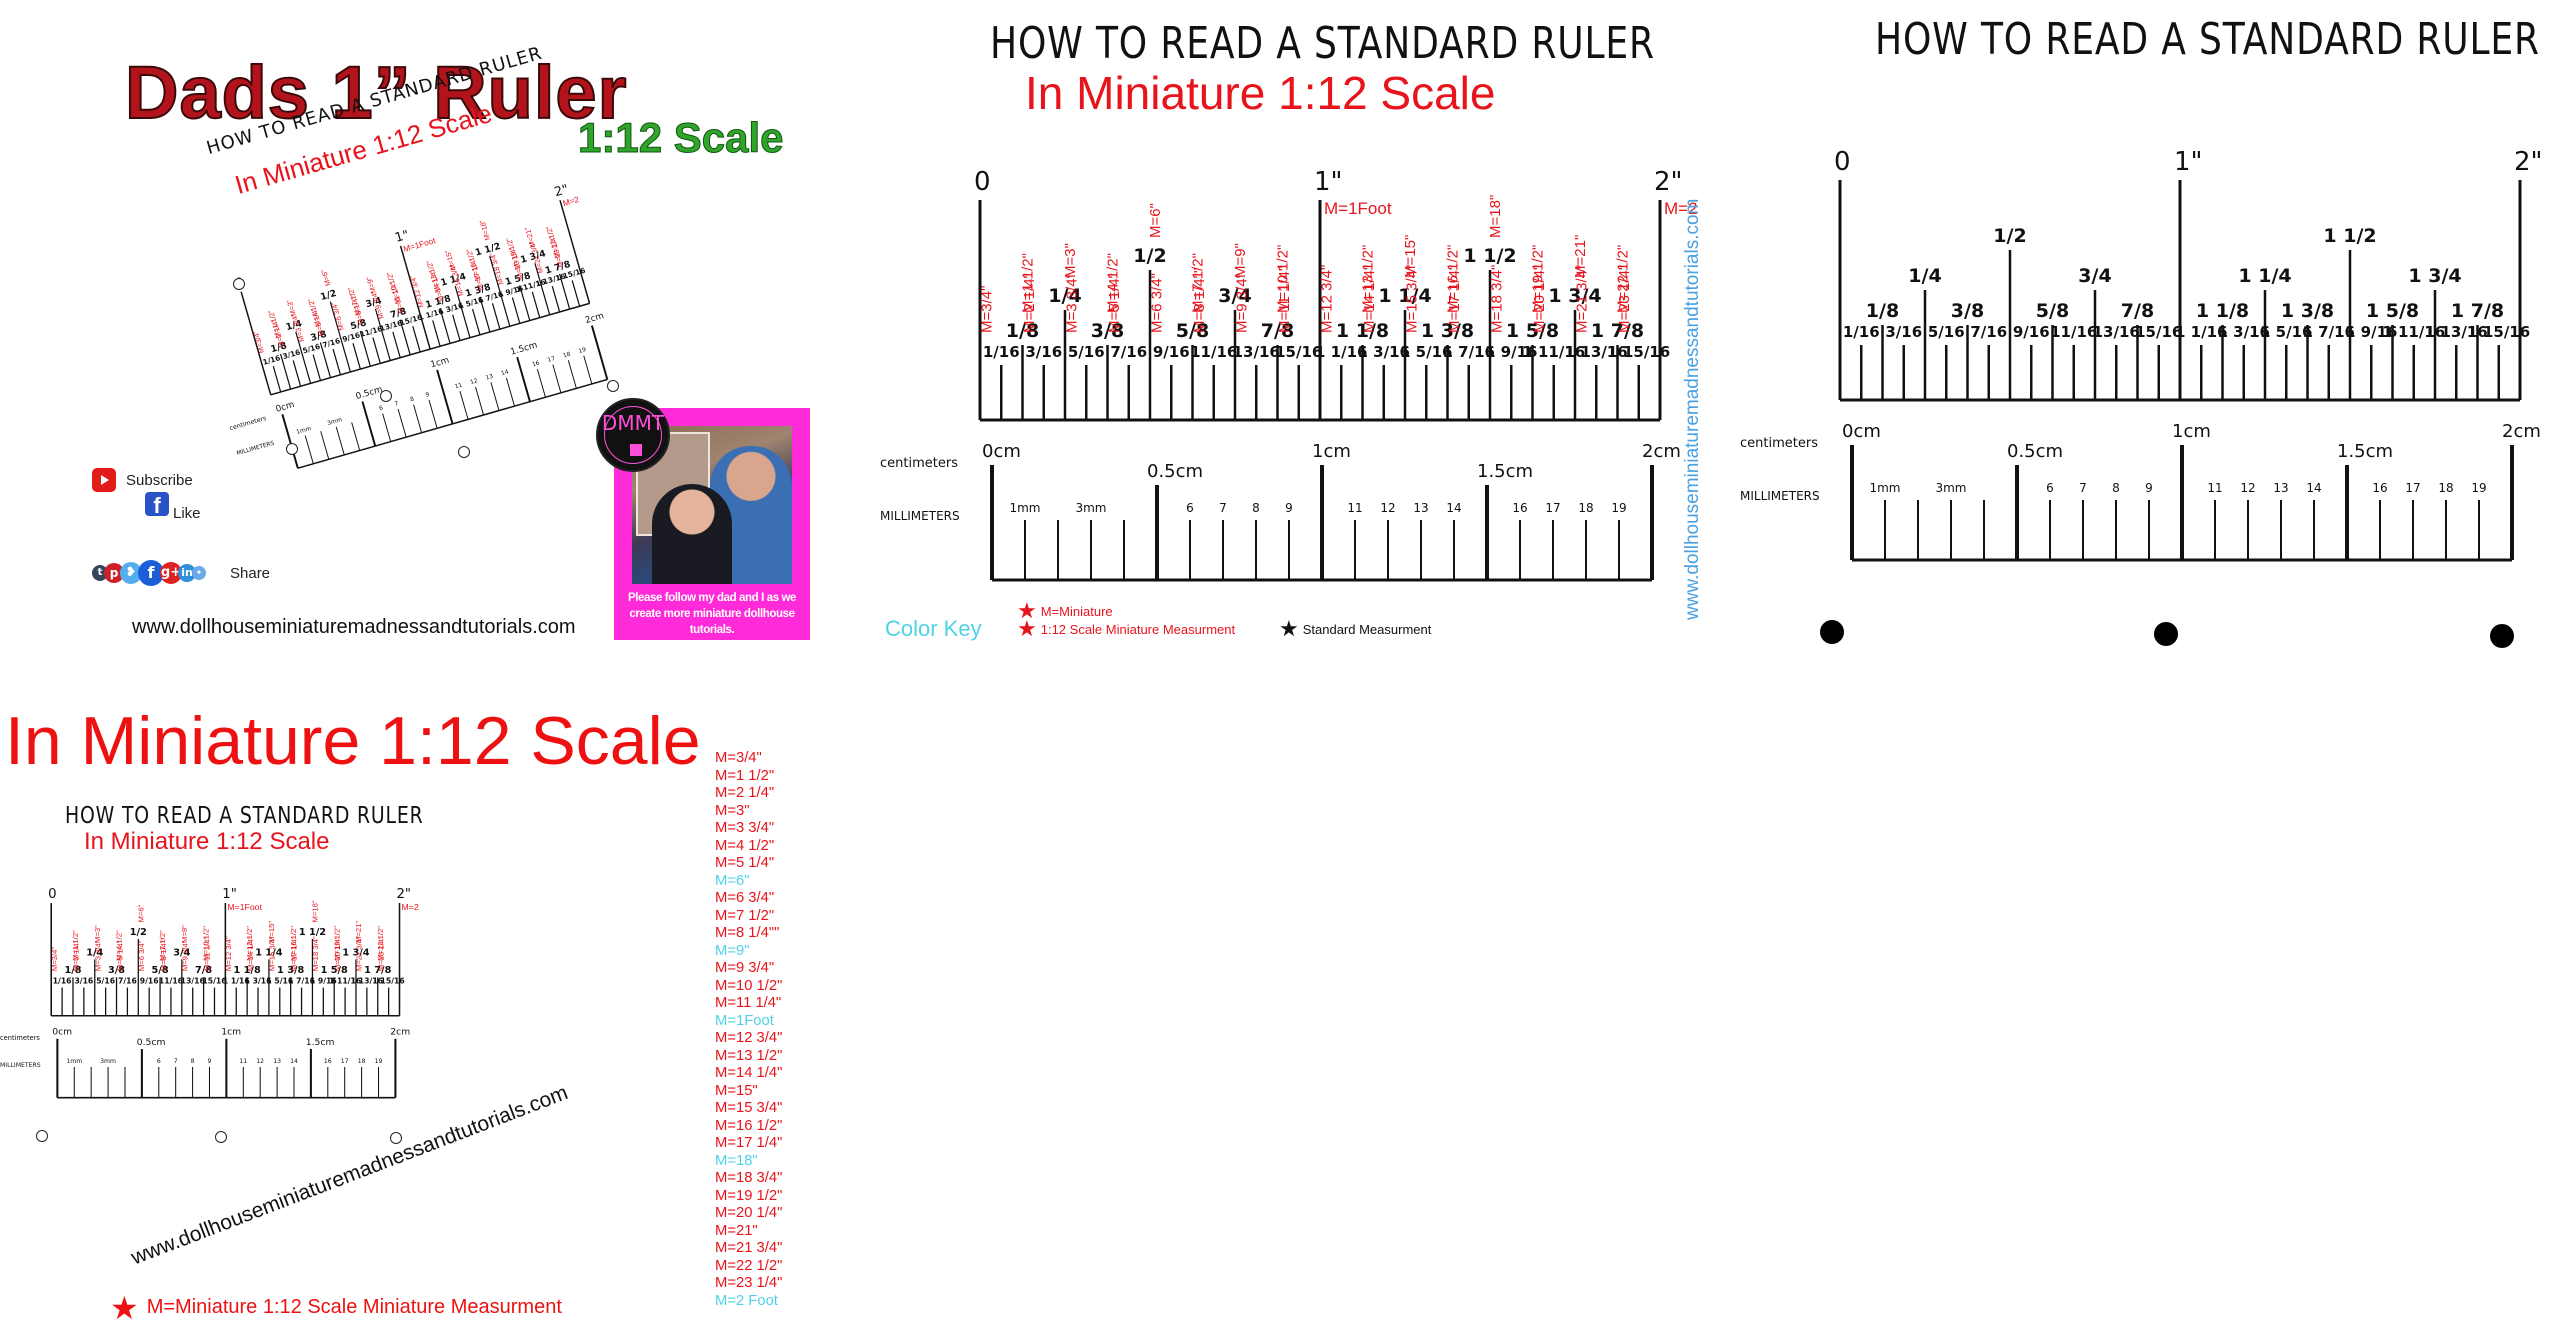  I want to click on dmmt-logo: DMMT, so click(633, 435).